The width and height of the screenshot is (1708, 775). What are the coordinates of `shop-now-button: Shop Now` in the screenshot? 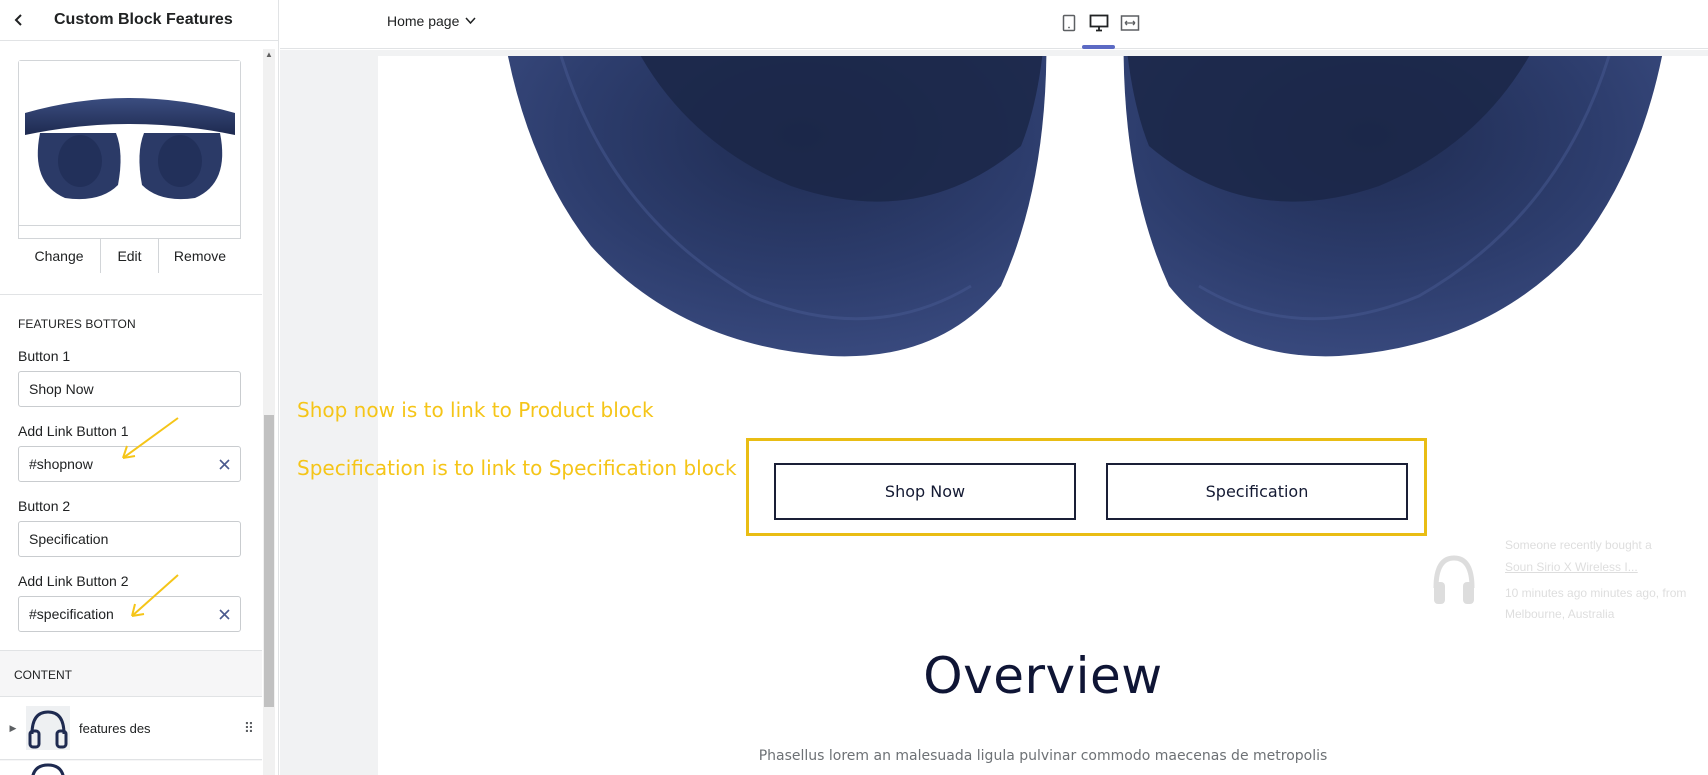 It's located at (925, 491).